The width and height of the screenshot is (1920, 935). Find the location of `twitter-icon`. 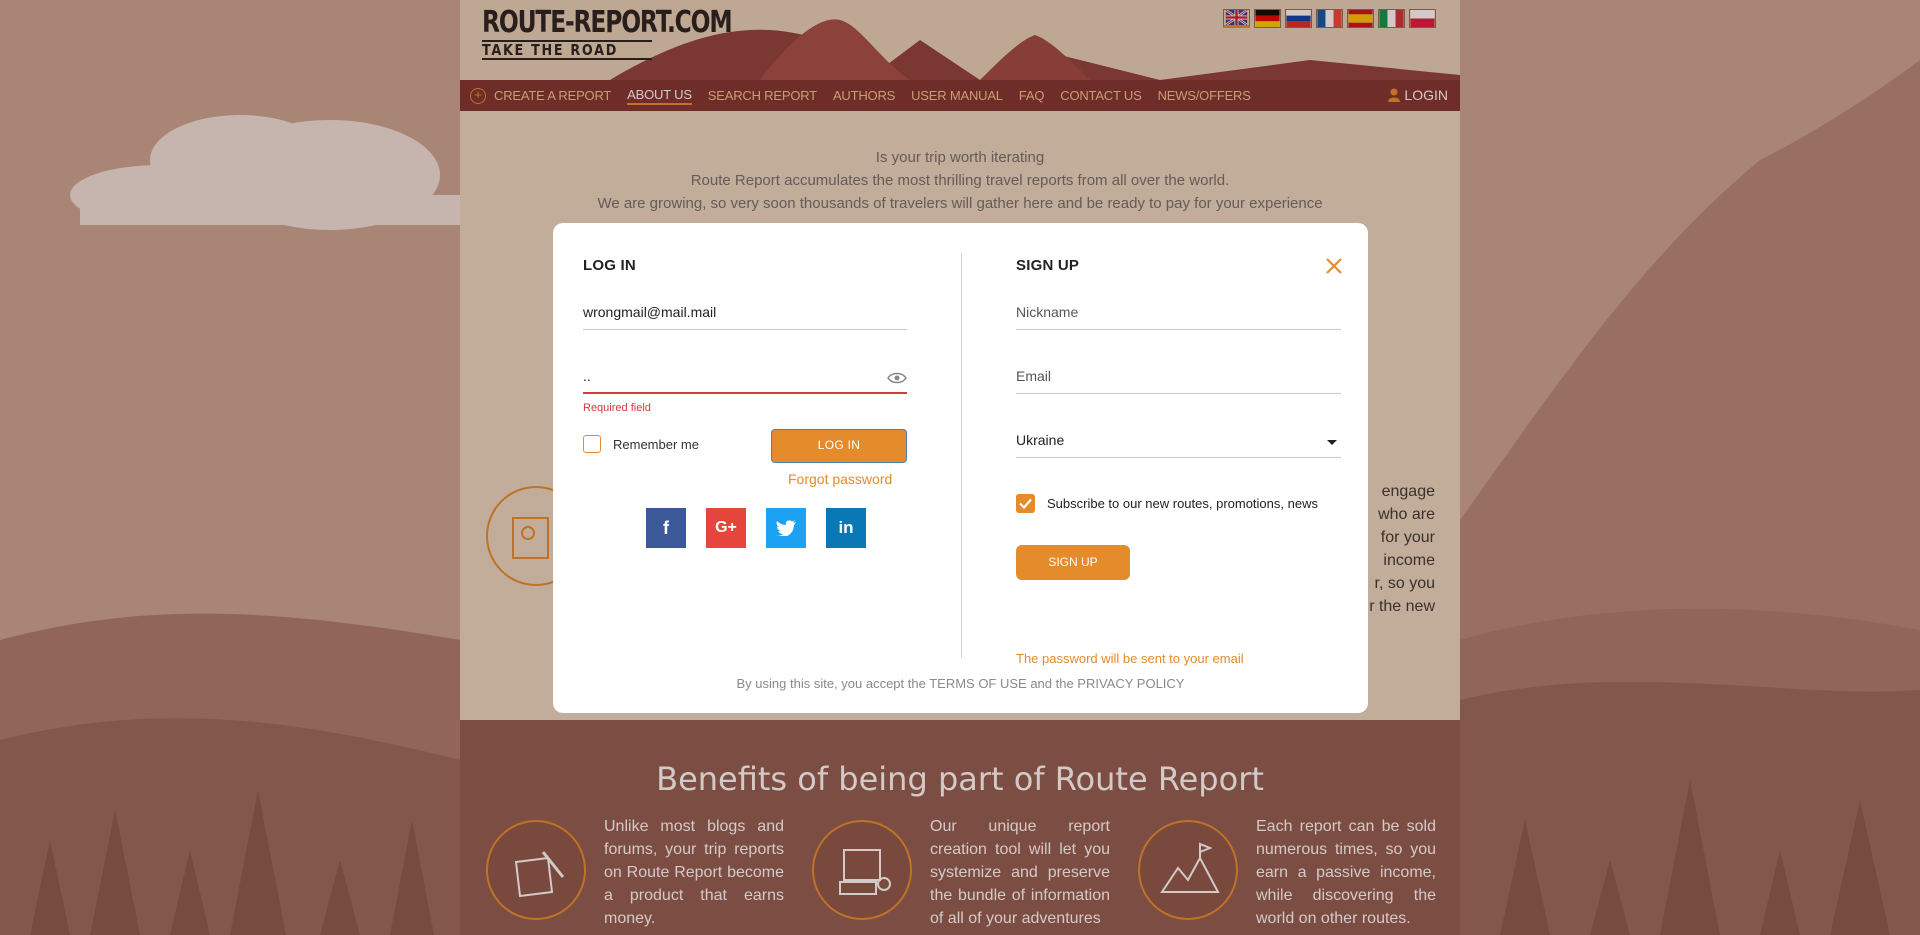

twitter-icon is located at coordinates (786, 528).